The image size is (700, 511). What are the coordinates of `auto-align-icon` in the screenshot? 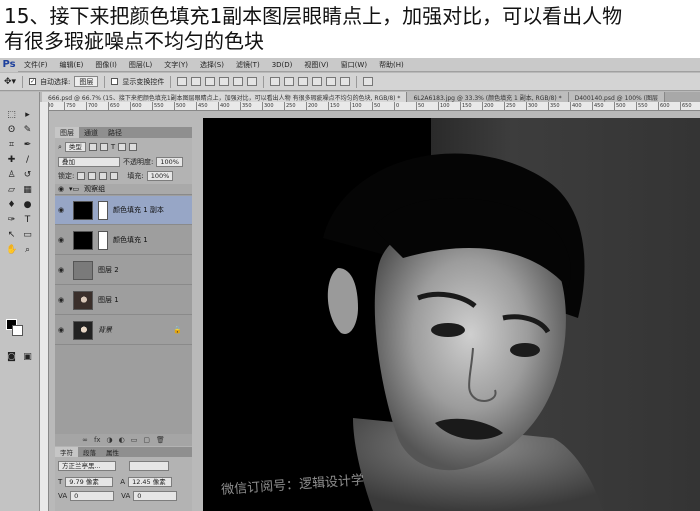 It's located at (368, 81).